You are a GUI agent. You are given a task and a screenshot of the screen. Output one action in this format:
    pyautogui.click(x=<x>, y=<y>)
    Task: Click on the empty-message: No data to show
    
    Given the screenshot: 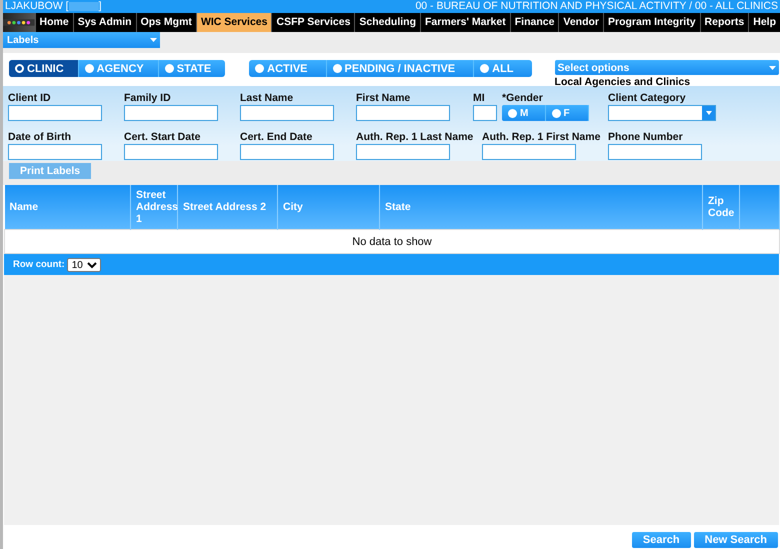 What is the action you would take?
    pyautogui.click(x=392, y=242)
    